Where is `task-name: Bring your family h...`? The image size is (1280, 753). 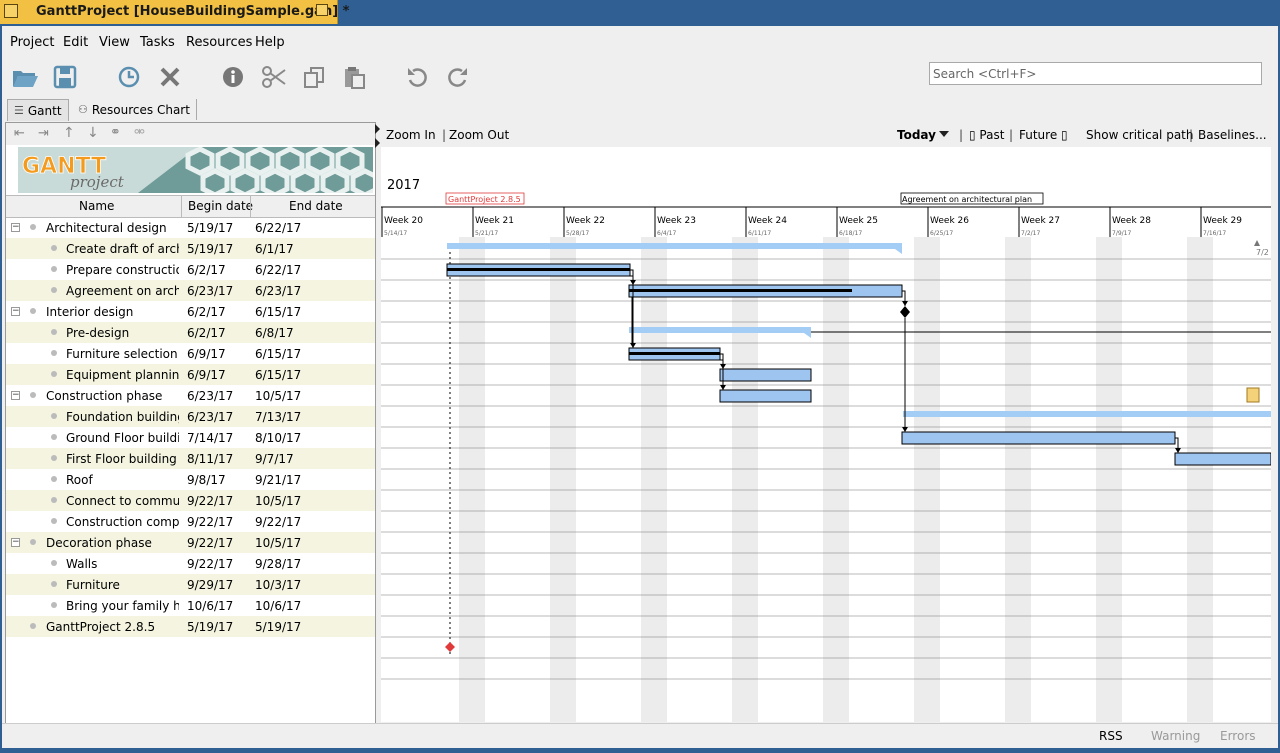
task-name: Bring your family h... is located at coordinates (122, 606).